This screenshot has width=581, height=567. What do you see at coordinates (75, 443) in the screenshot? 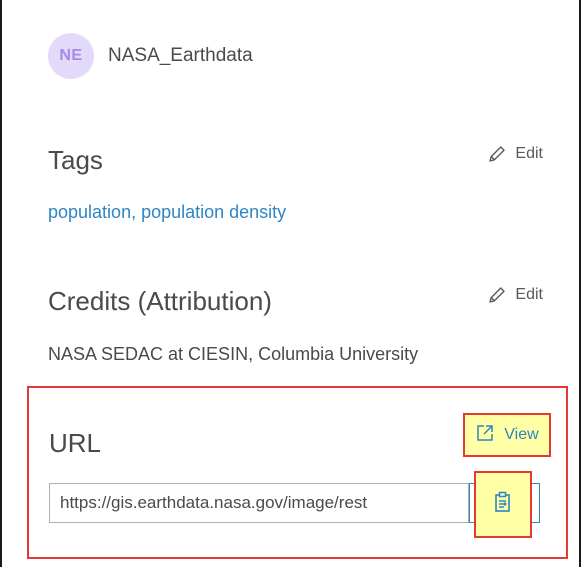
I see `url-title: URL` at bounding box center [75, 443].